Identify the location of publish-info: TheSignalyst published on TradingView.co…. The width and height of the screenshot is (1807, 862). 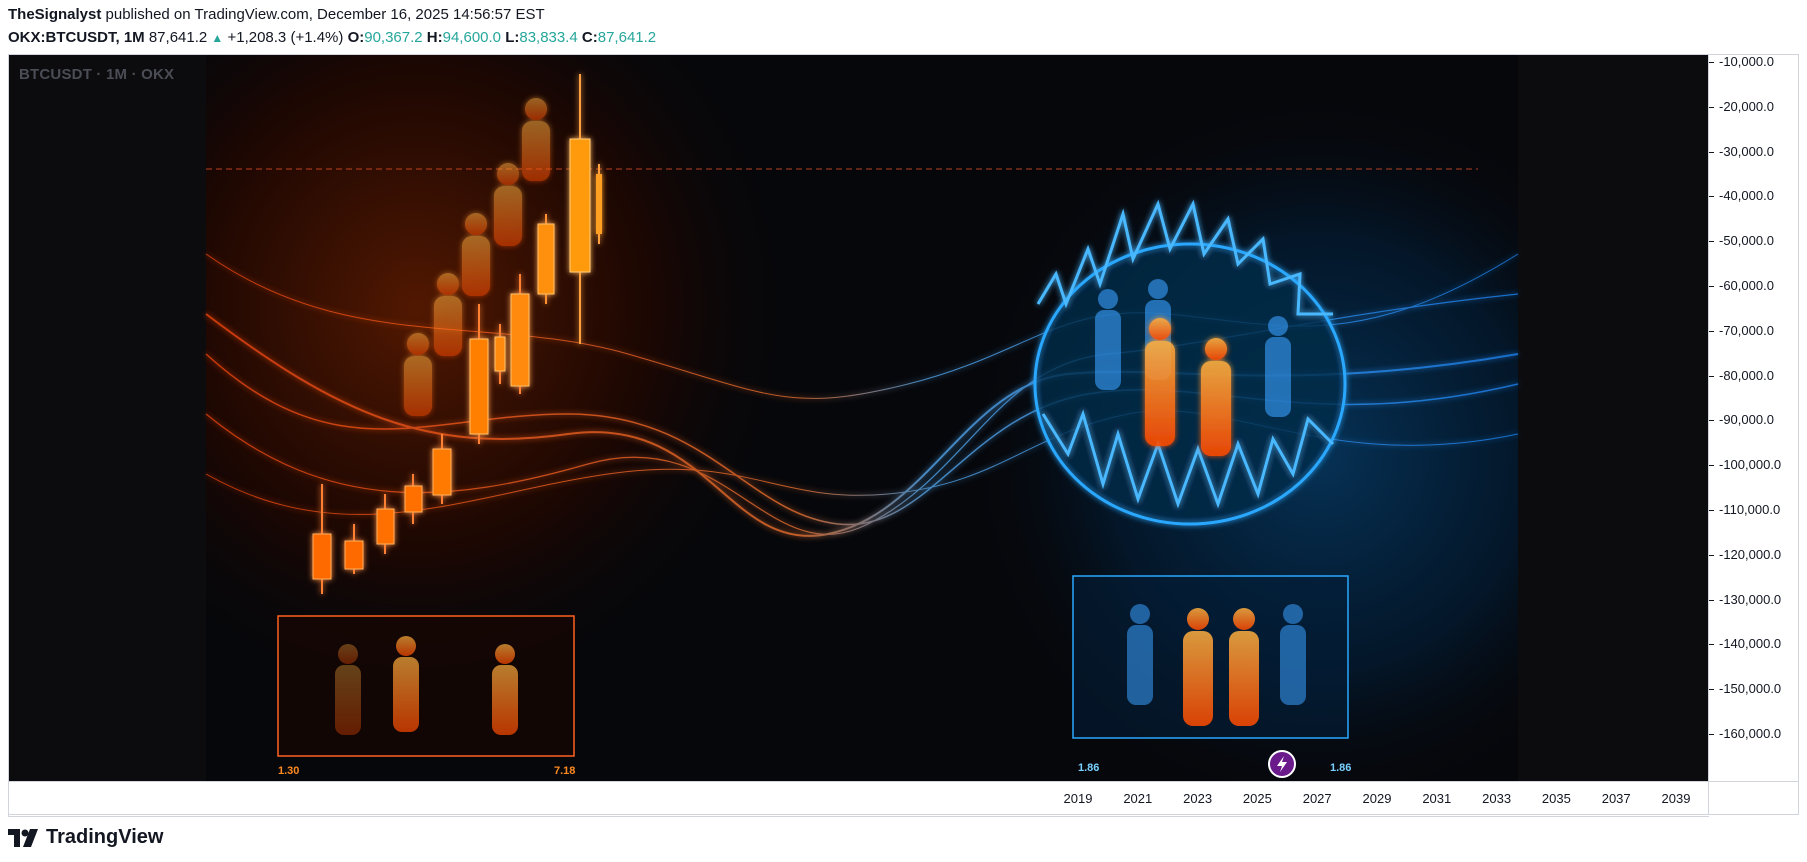
(276, 14).